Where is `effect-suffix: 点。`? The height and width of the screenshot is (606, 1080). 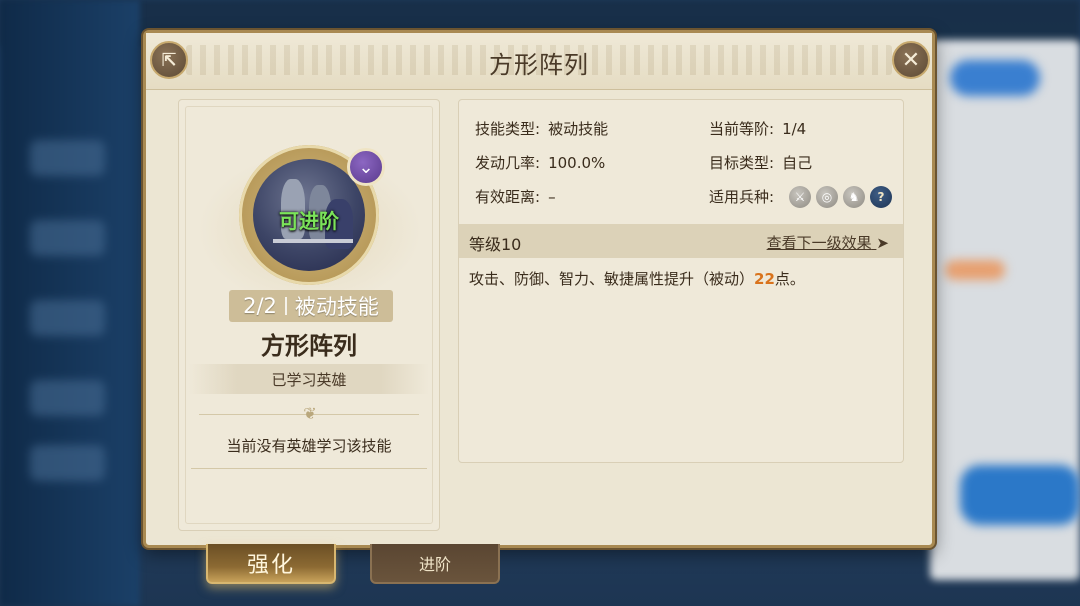 effect-suffix: 点。 is located at coordinates (789, 279).